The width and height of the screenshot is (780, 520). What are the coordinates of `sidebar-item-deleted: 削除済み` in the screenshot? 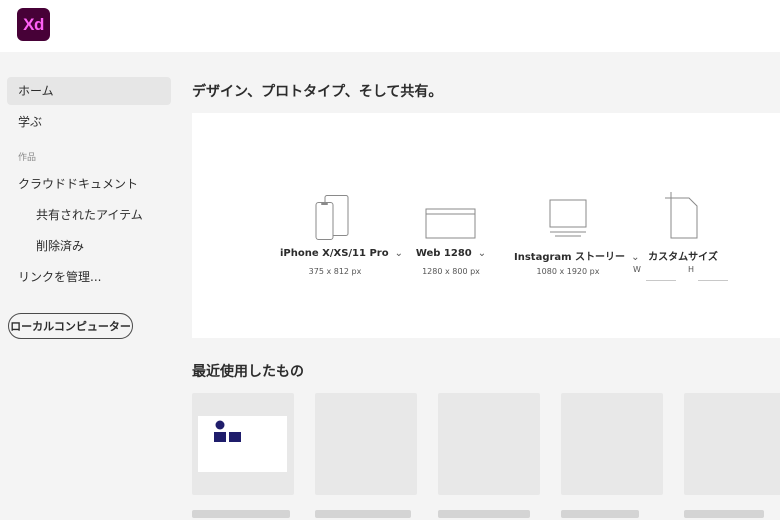 It's located at (89, 246).